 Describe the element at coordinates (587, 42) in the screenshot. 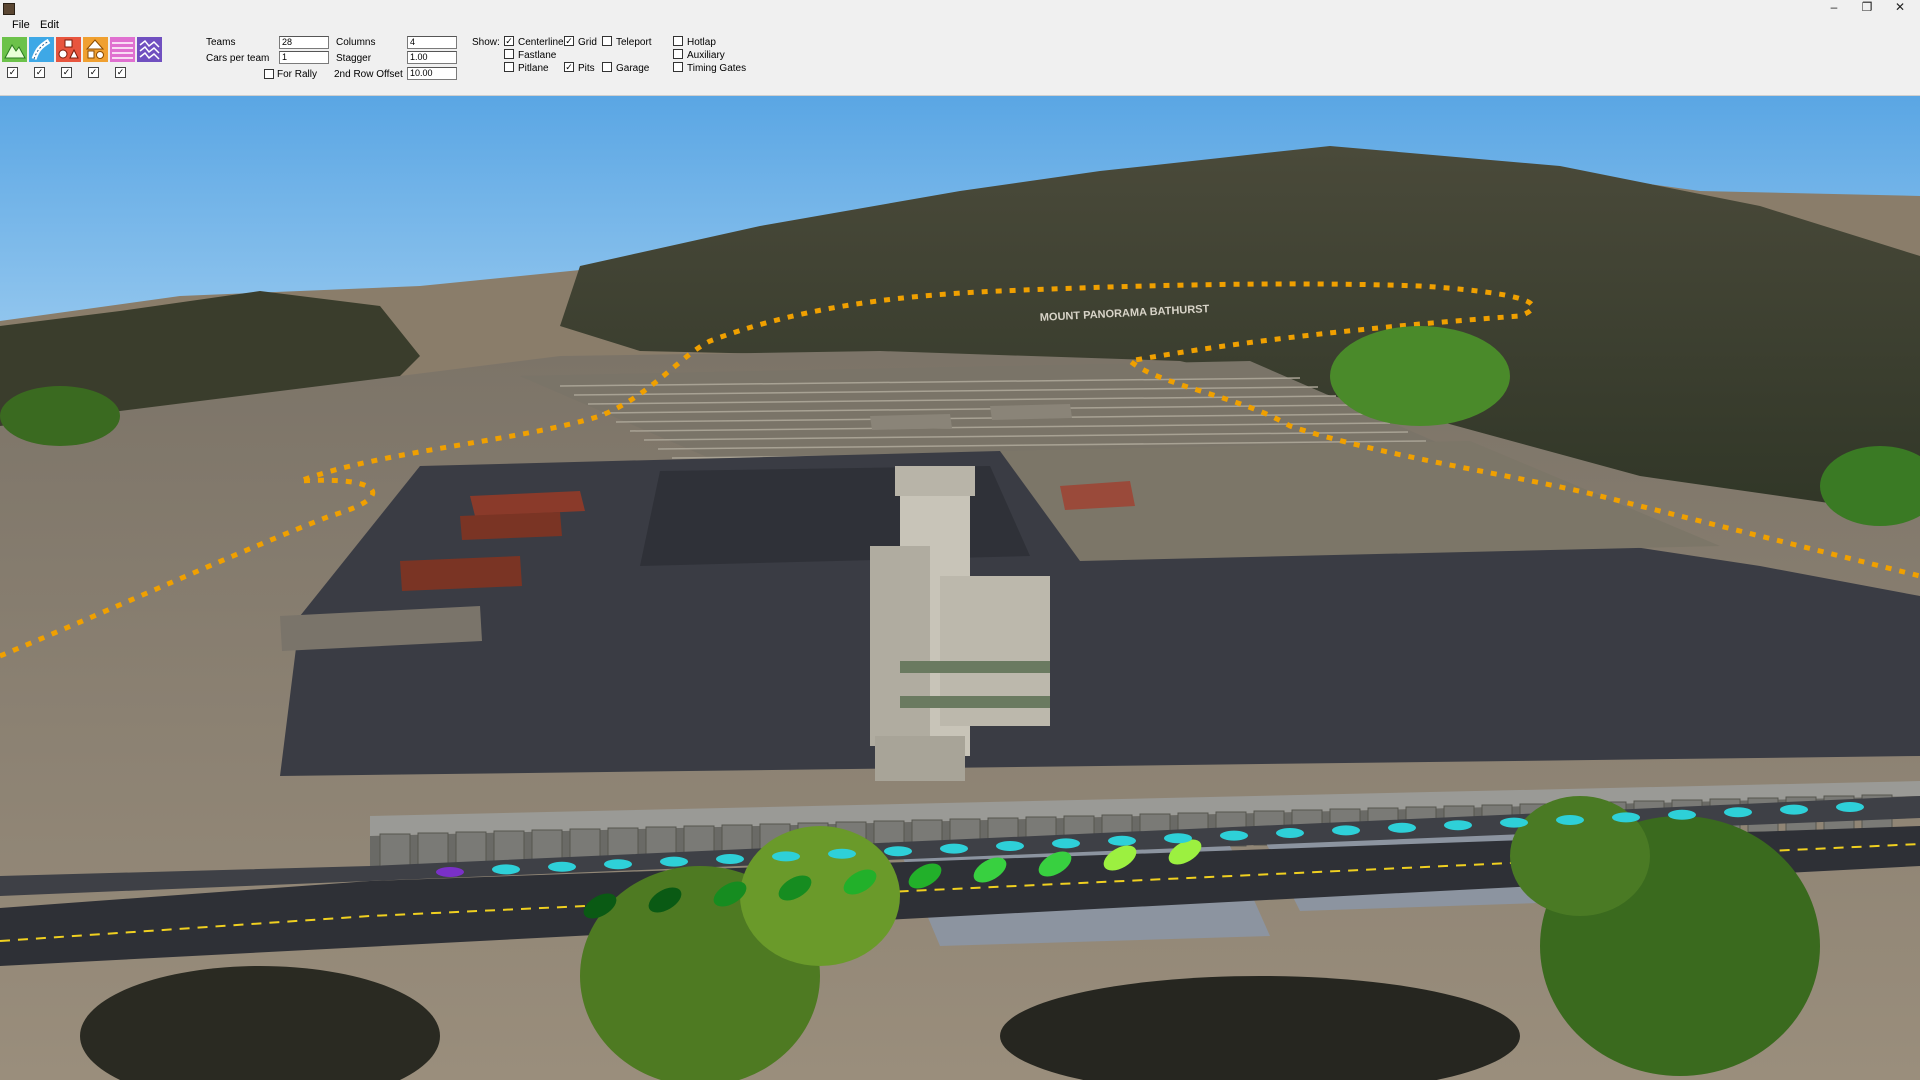

I see `grid-label: Grid` at that location.